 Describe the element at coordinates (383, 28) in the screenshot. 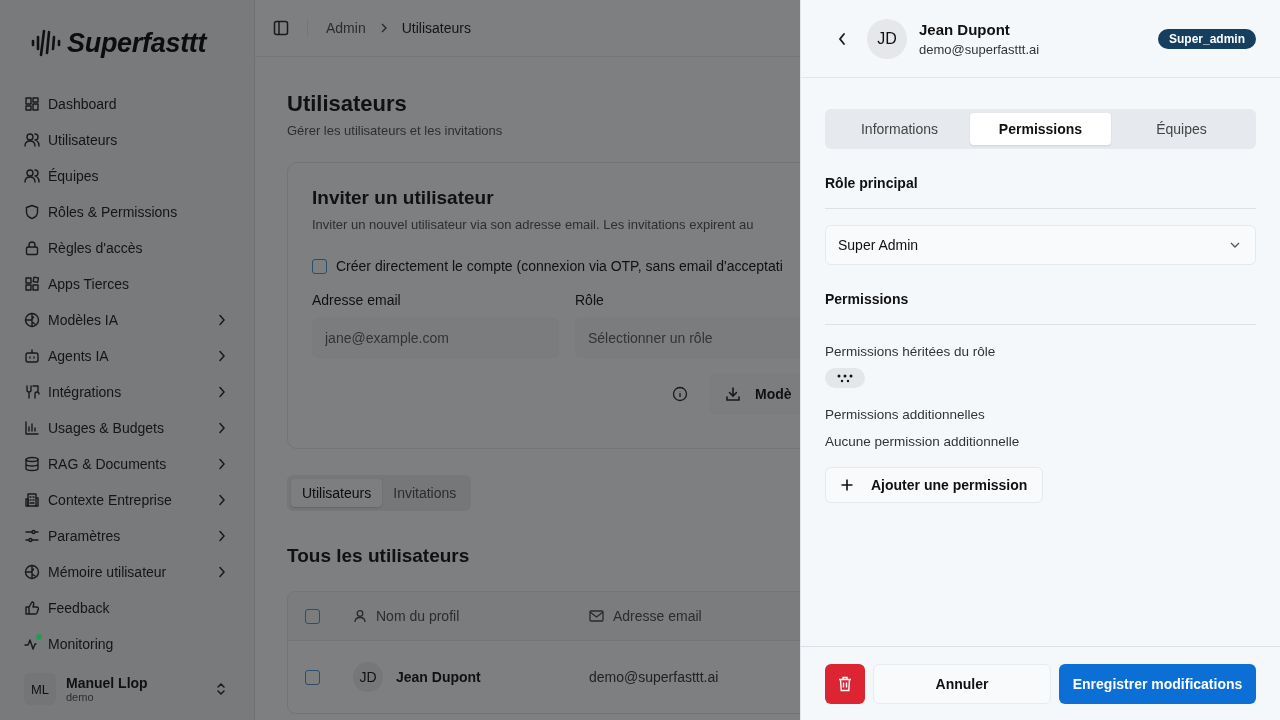

I see `chevron-right-icon` at that location.